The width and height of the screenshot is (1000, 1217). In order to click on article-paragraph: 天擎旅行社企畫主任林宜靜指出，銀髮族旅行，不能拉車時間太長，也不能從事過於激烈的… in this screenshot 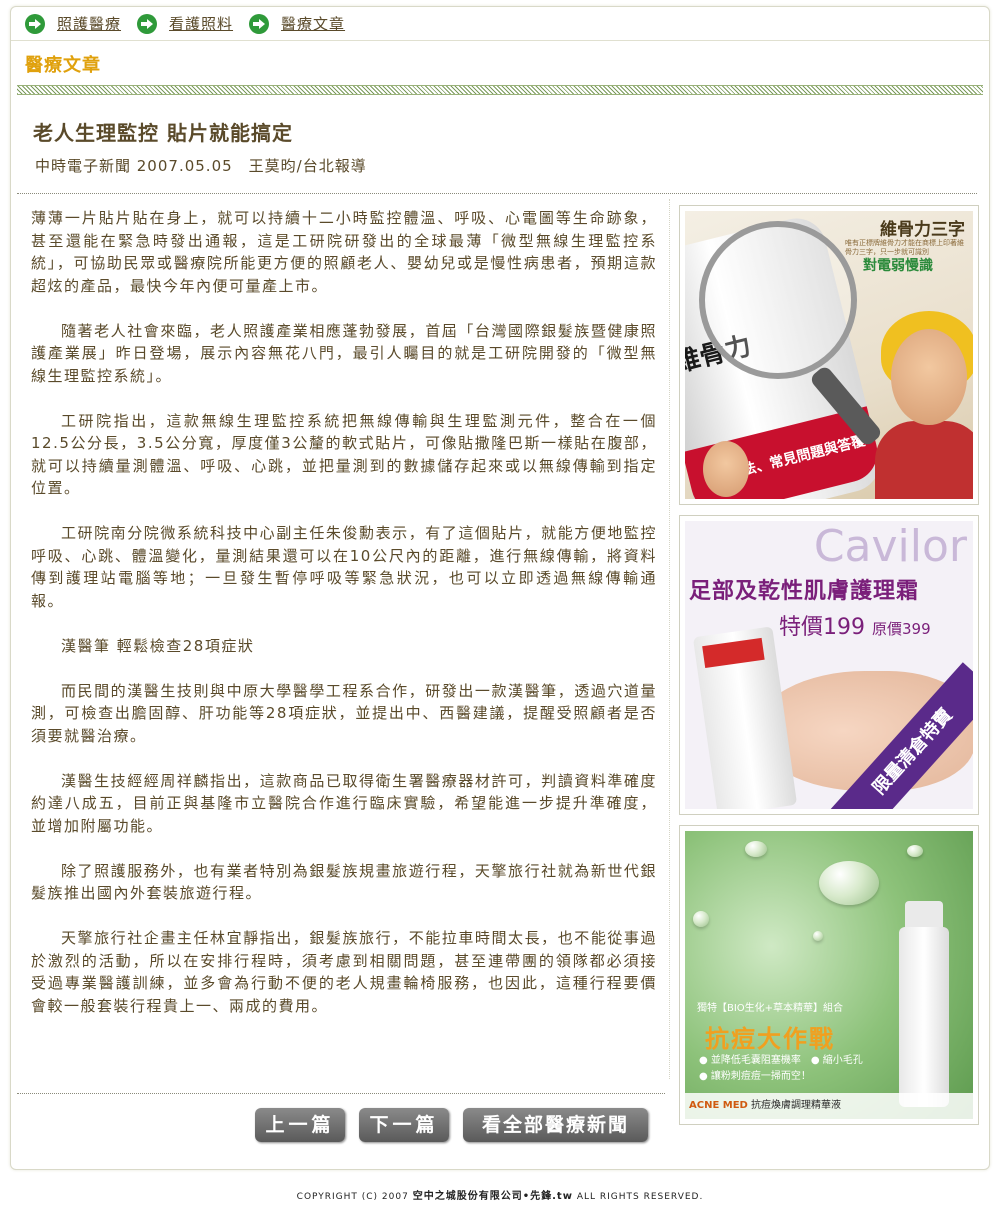, I will do `click(344, 972)`.